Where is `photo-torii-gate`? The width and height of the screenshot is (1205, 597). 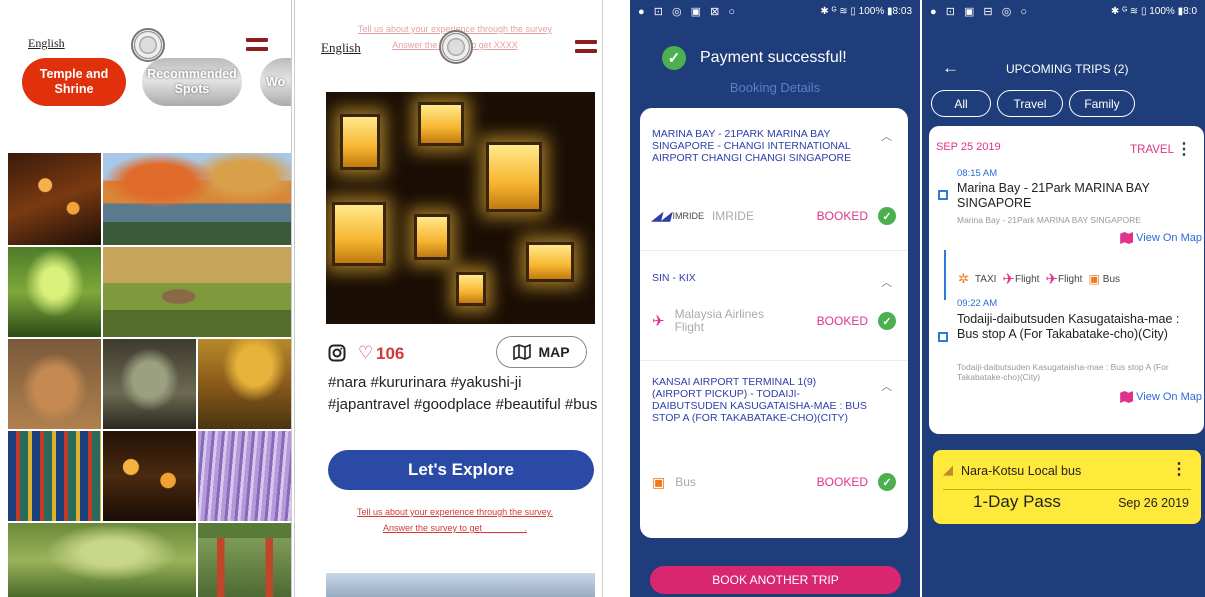
photo-torii-gate is located at coordinates (244, 560).